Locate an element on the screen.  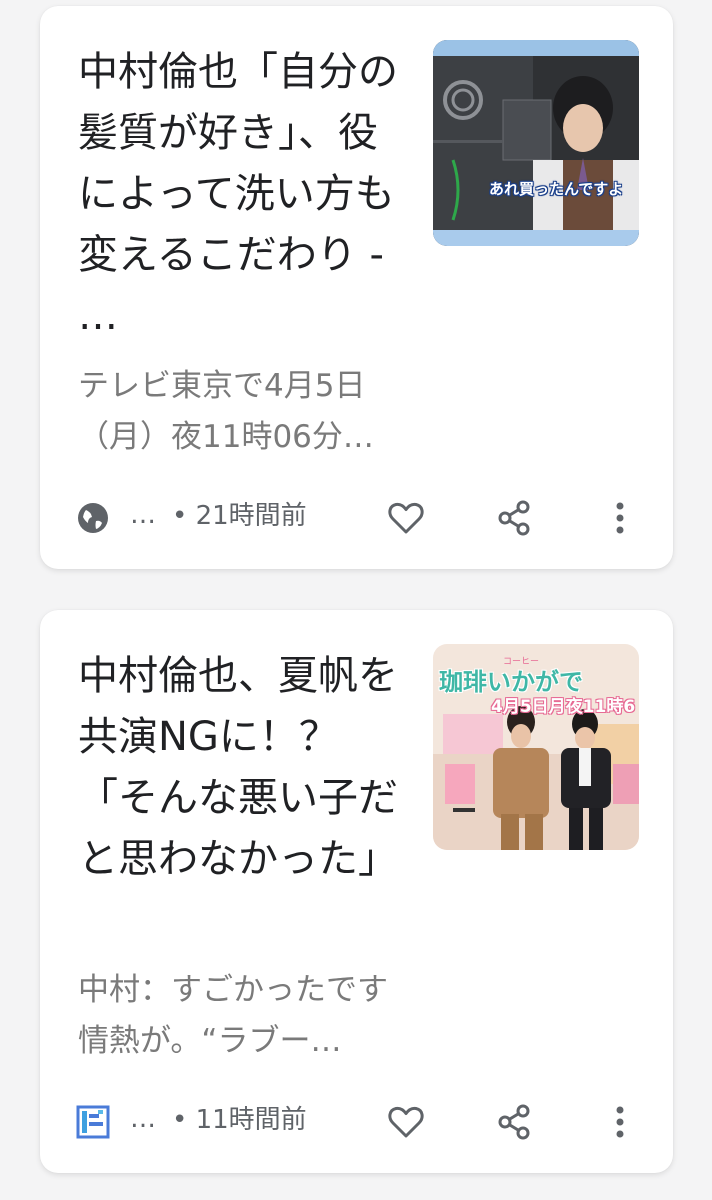
article-headline: 中村倫也、夏帆を共演NGに！？「そんな悪い子だと思わなかった」 is located at coordinates (243, 768).